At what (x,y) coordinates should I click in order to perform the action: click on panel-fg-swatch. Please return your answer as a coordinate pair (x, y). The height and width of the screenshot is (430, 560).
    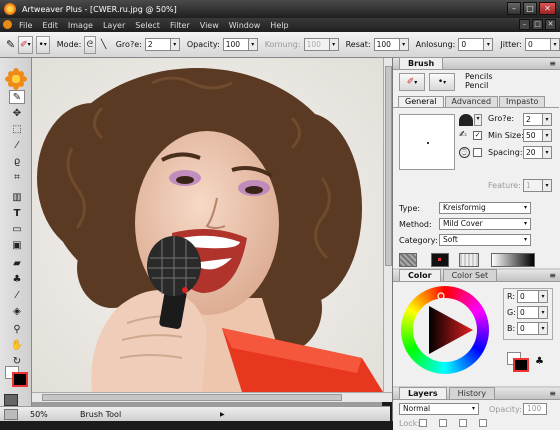
    Looking at the image, I should click on (521, 365).